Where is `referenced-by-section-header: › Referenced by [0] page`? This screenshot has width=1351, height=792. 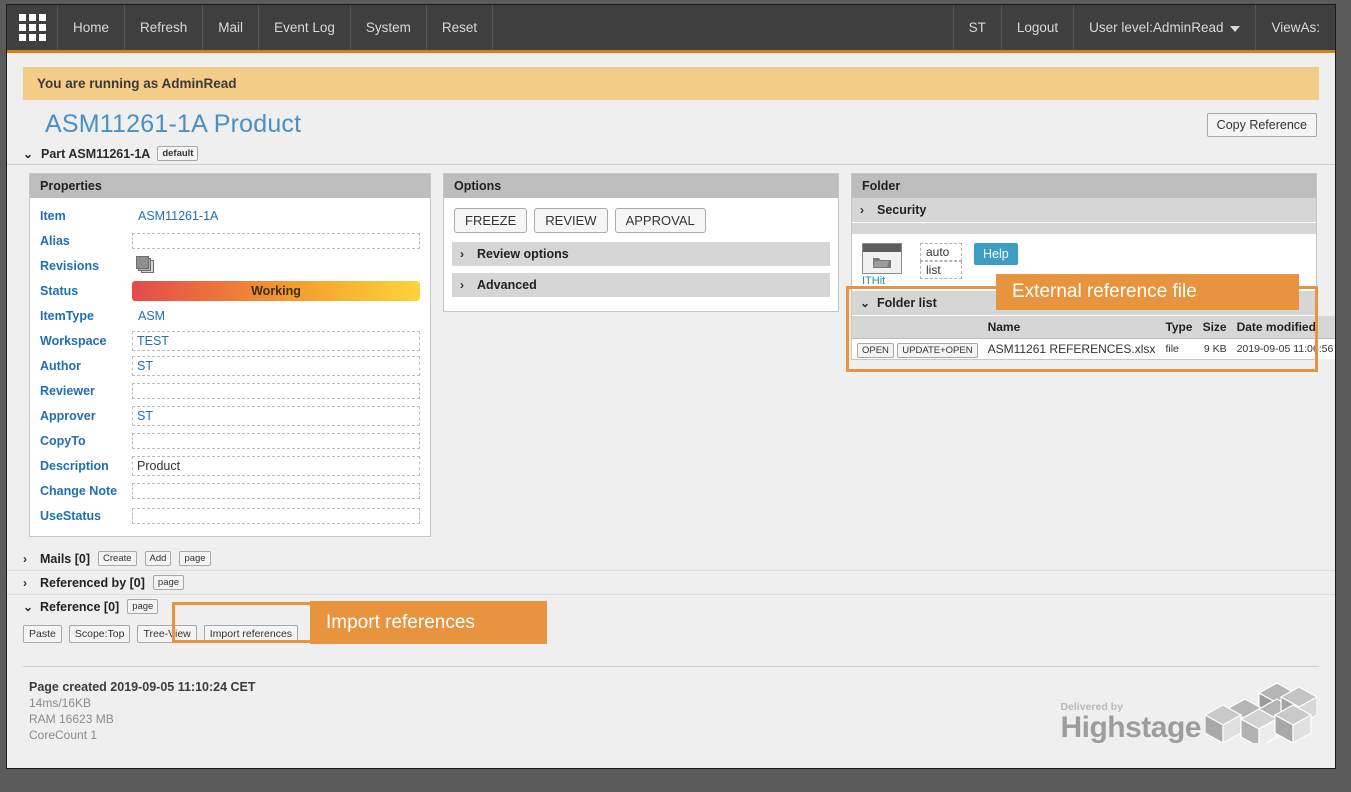
referenced-by-section-header: › Referenced by [0] page is located at coordinates (671, 583).